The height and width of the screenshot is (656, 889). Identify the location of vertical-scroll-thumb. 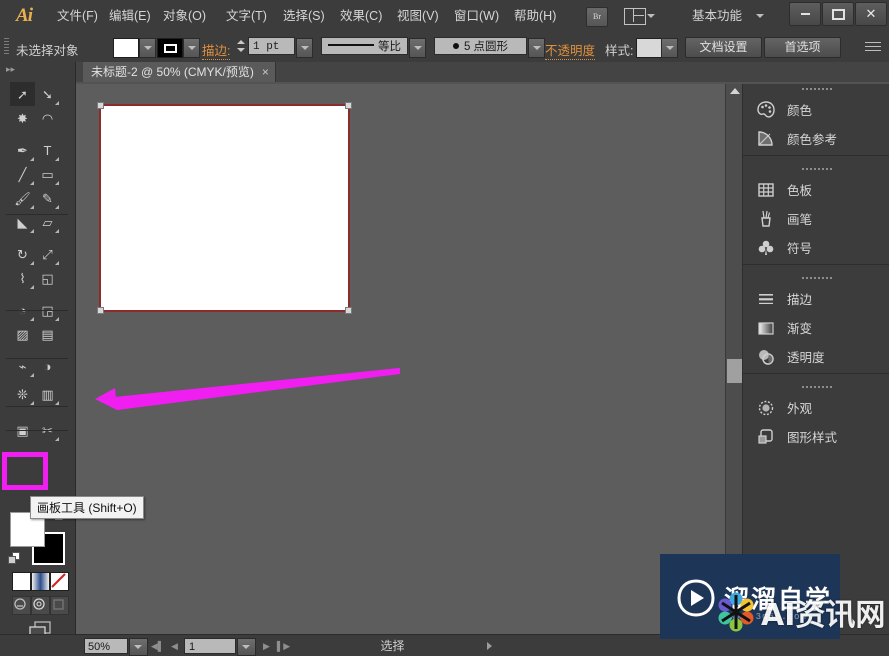
(734, 371).